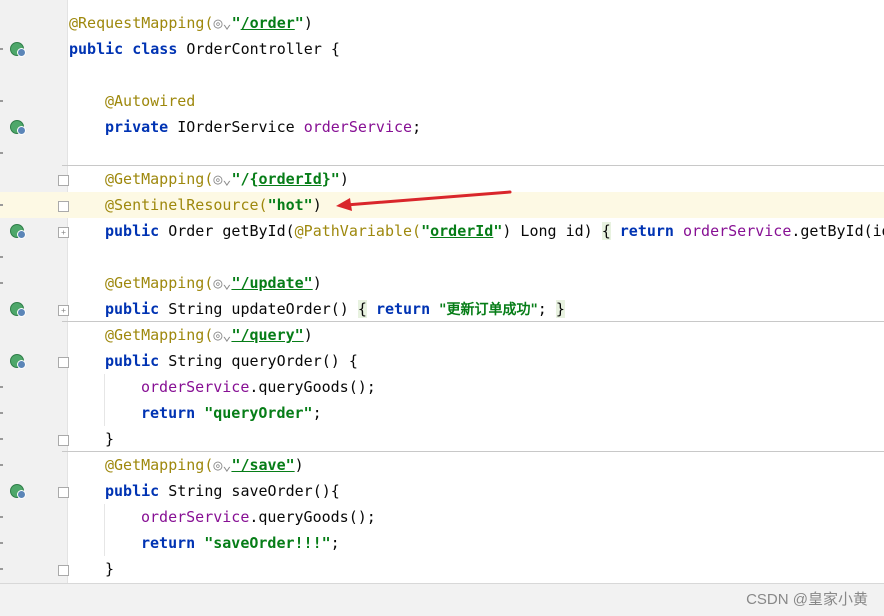 This screenshot has width=884, height=616. Describe the element at coordinates (267, 543) in the screenshot. I see `string-token: "saveOrder!!!"` at that location.